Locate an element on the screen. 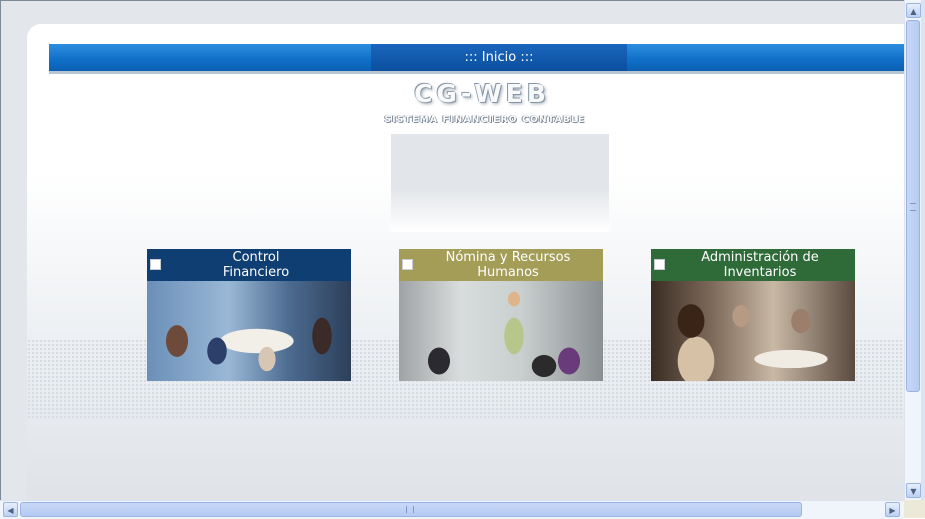 This screenshot has height=519, width=925. scroll-up-button: ▲ is located at coordinates (913, 10).